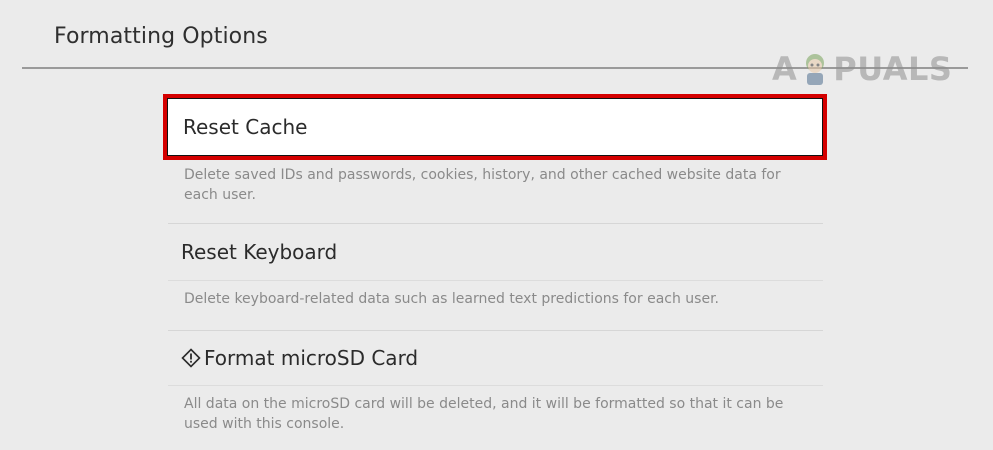 The width and height of the screenshot is (993, 450). What do you see at coordinates (259, 252) in the screenshot?
I see `reset-keyboard-label: Reset Keyboard` at bounding box center [259, 252].